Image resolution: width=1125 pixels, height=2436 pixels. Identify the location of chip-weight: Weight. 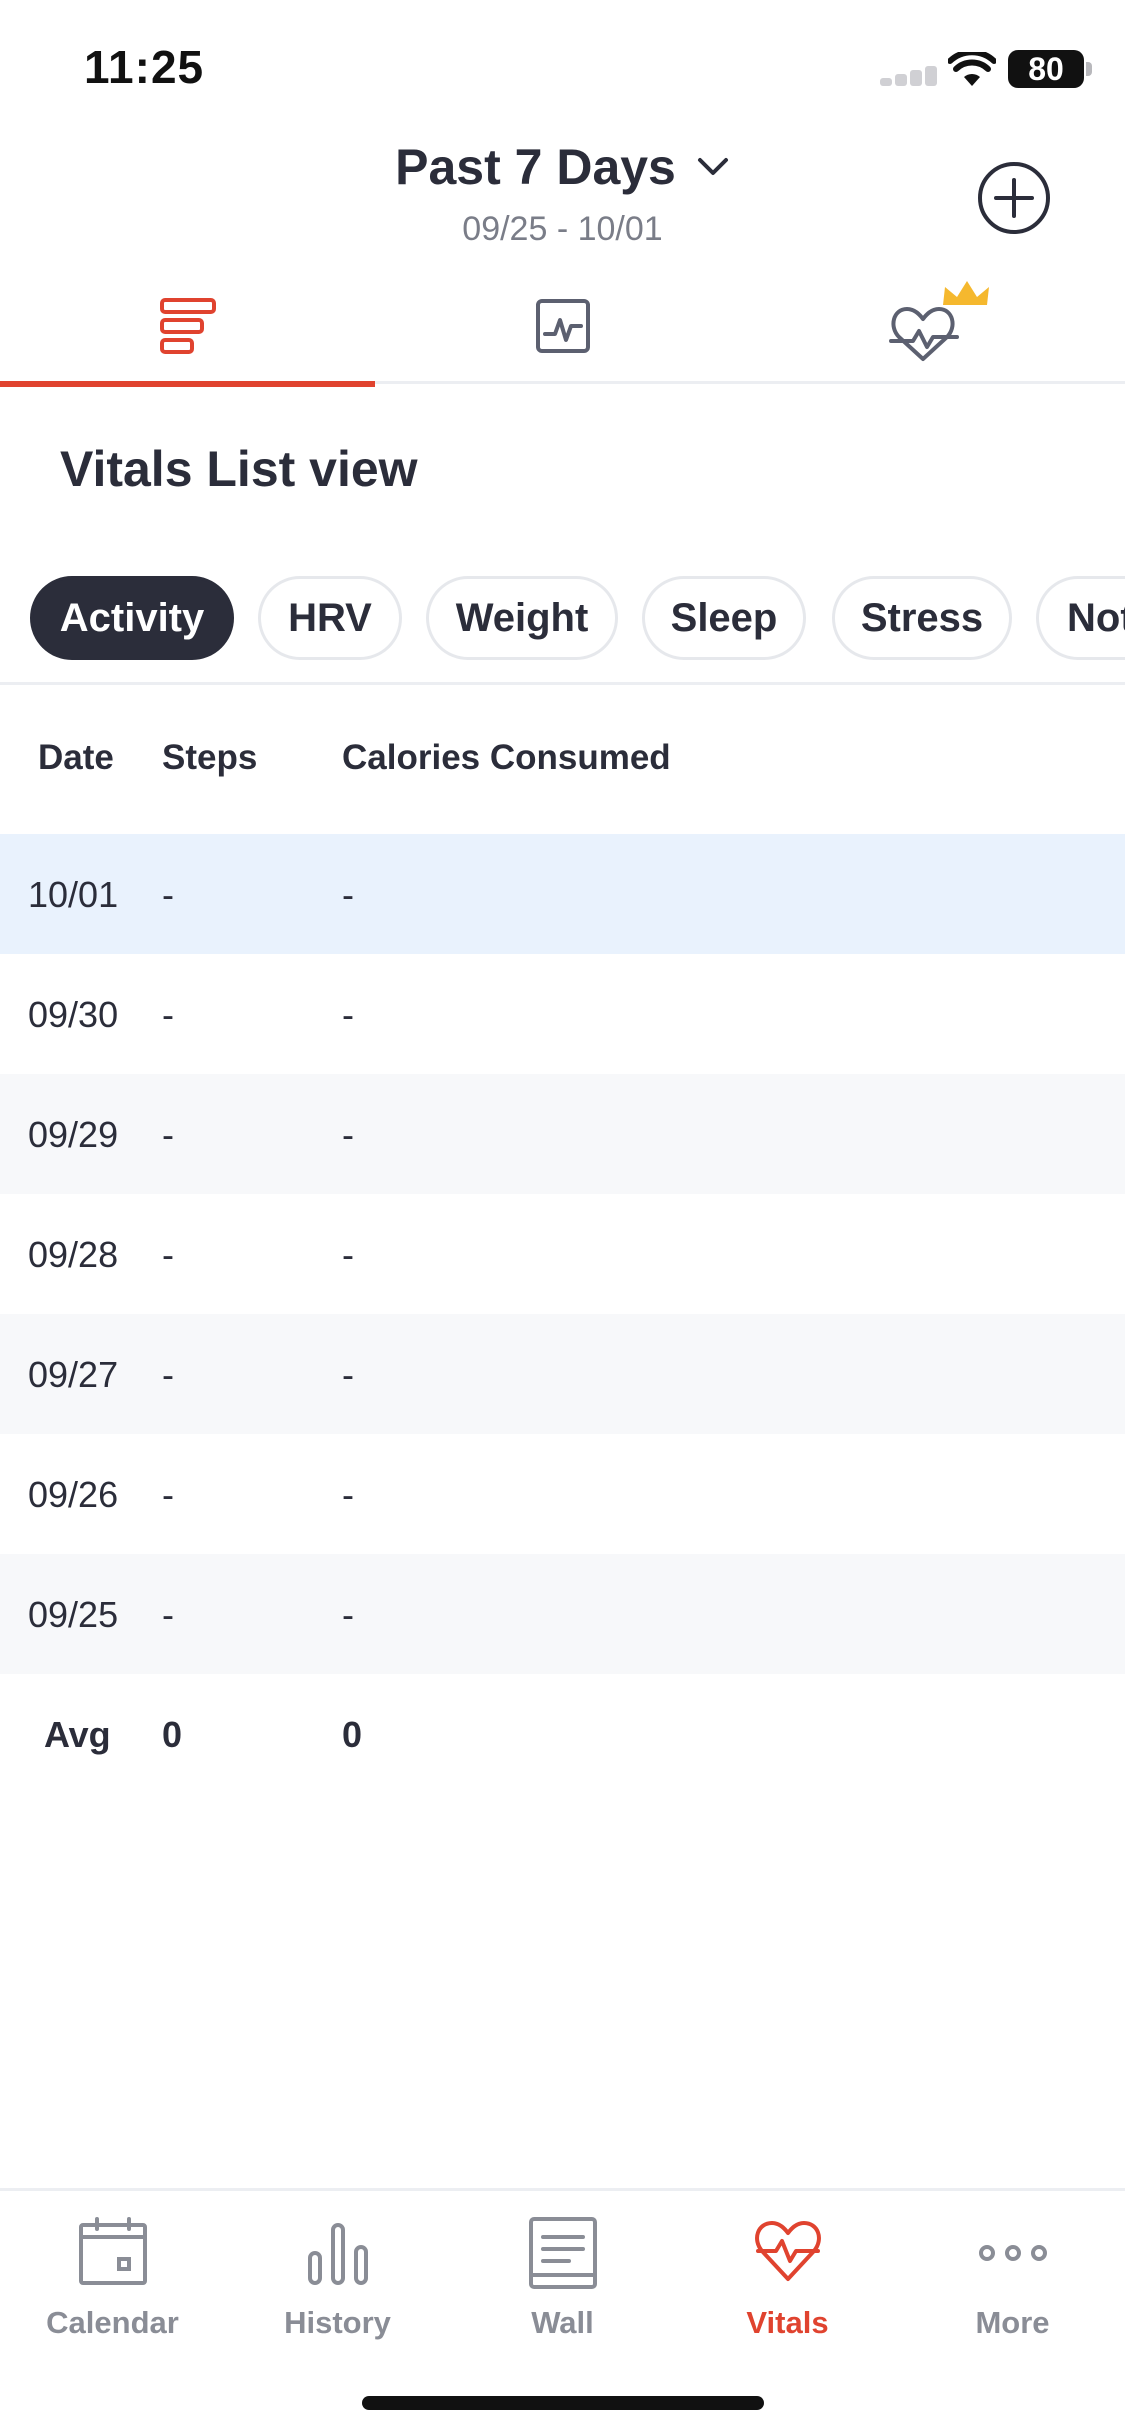
(522, 618).